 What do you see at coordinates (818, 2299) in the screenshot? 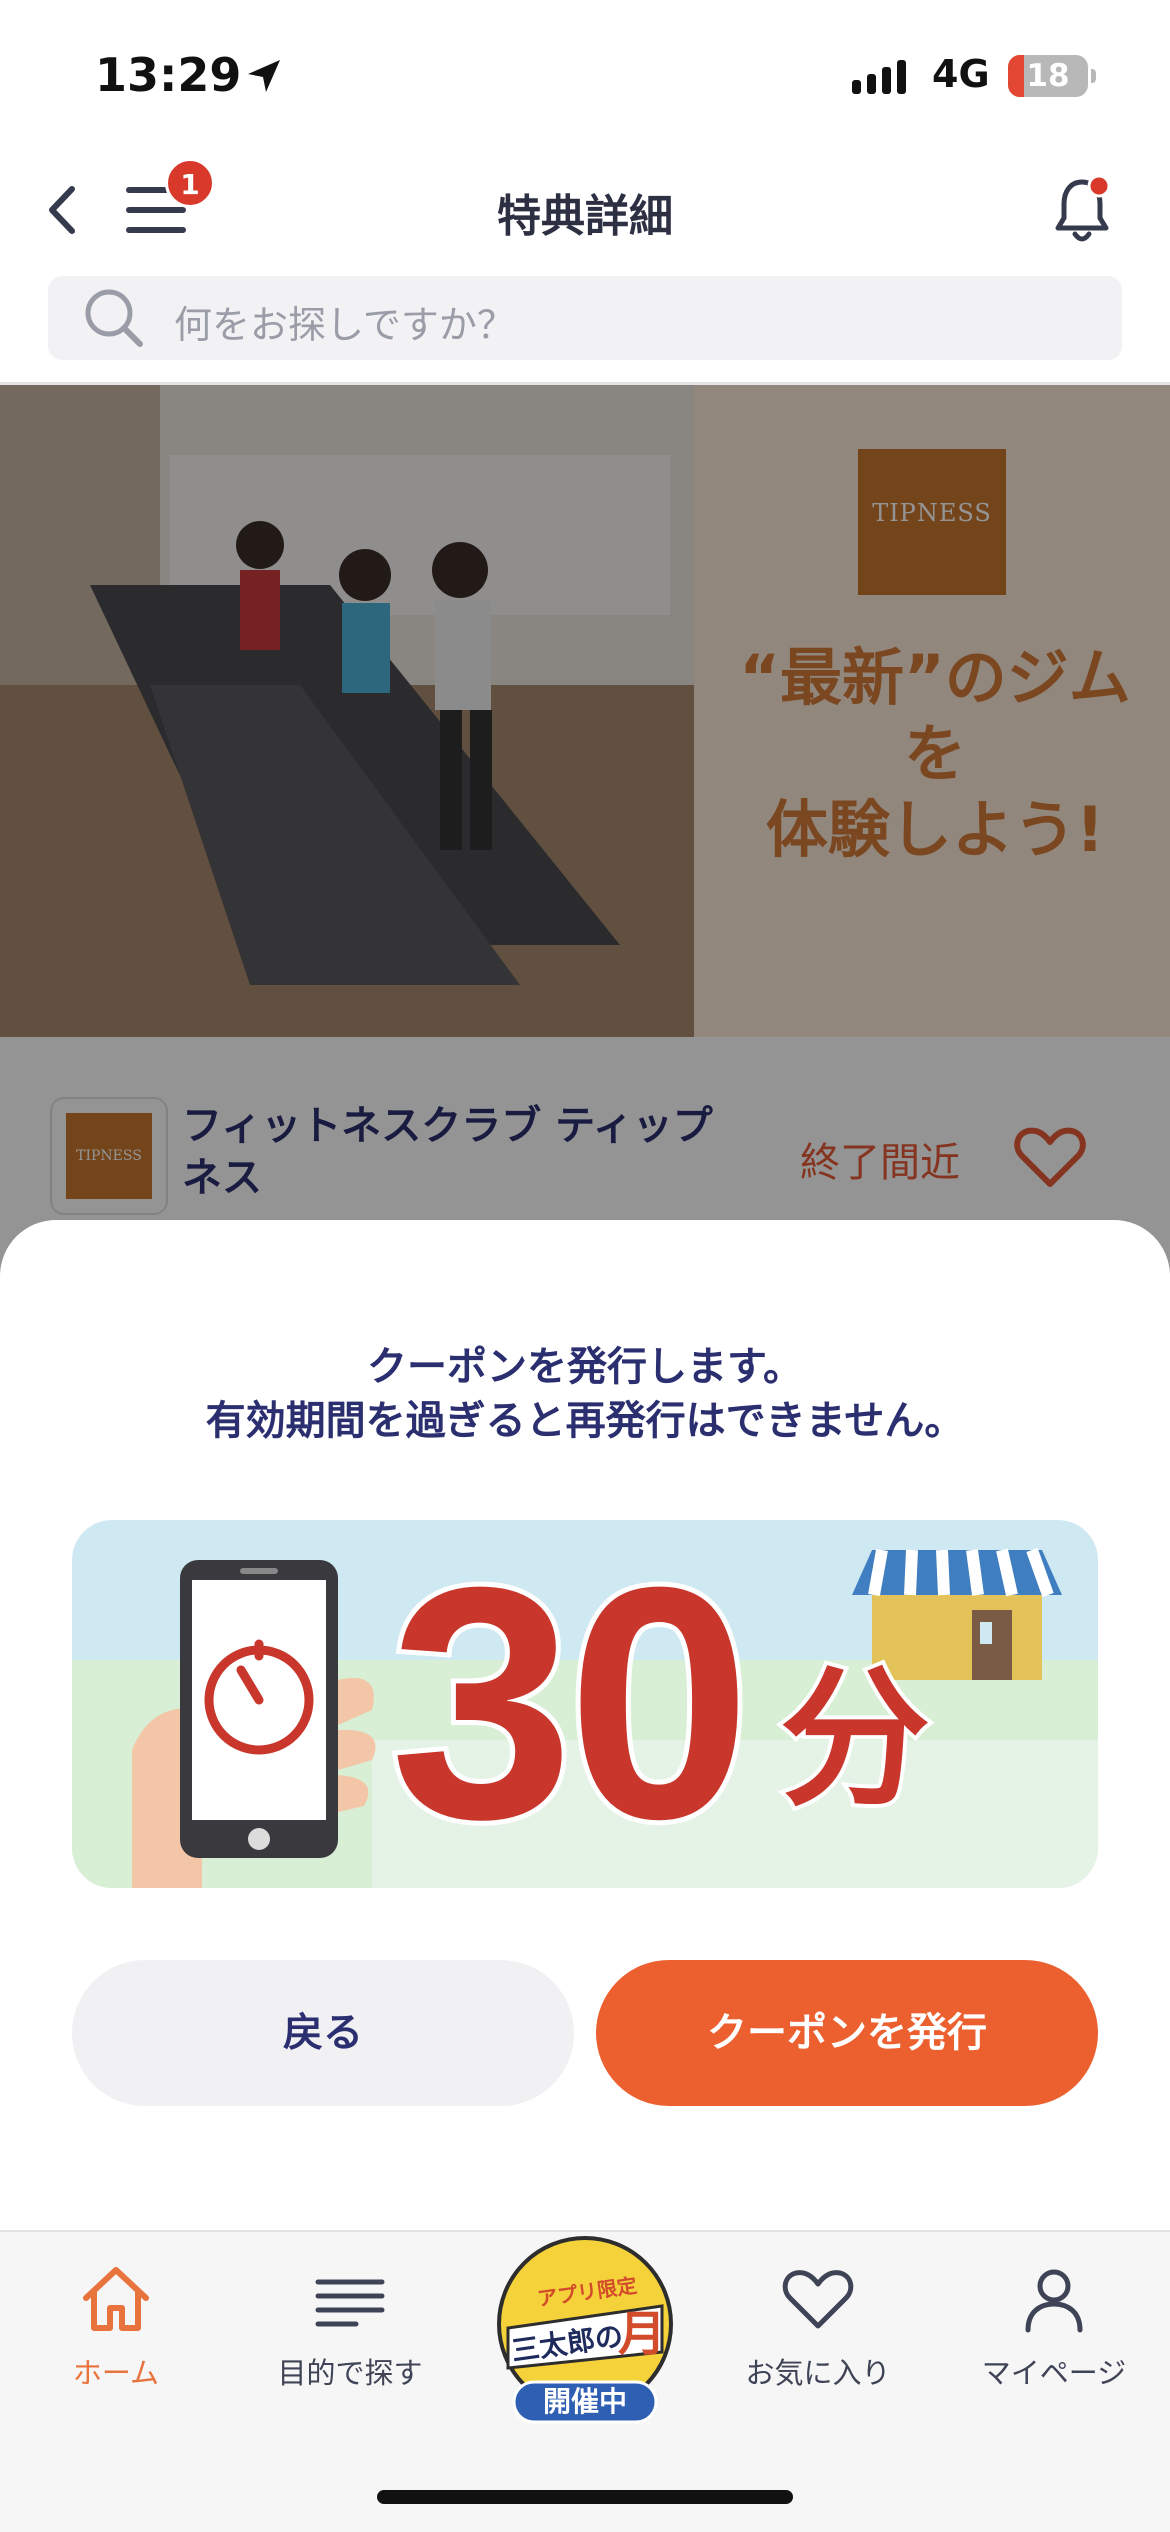
I see `heart-icon` at bounding box center [818, 2299].